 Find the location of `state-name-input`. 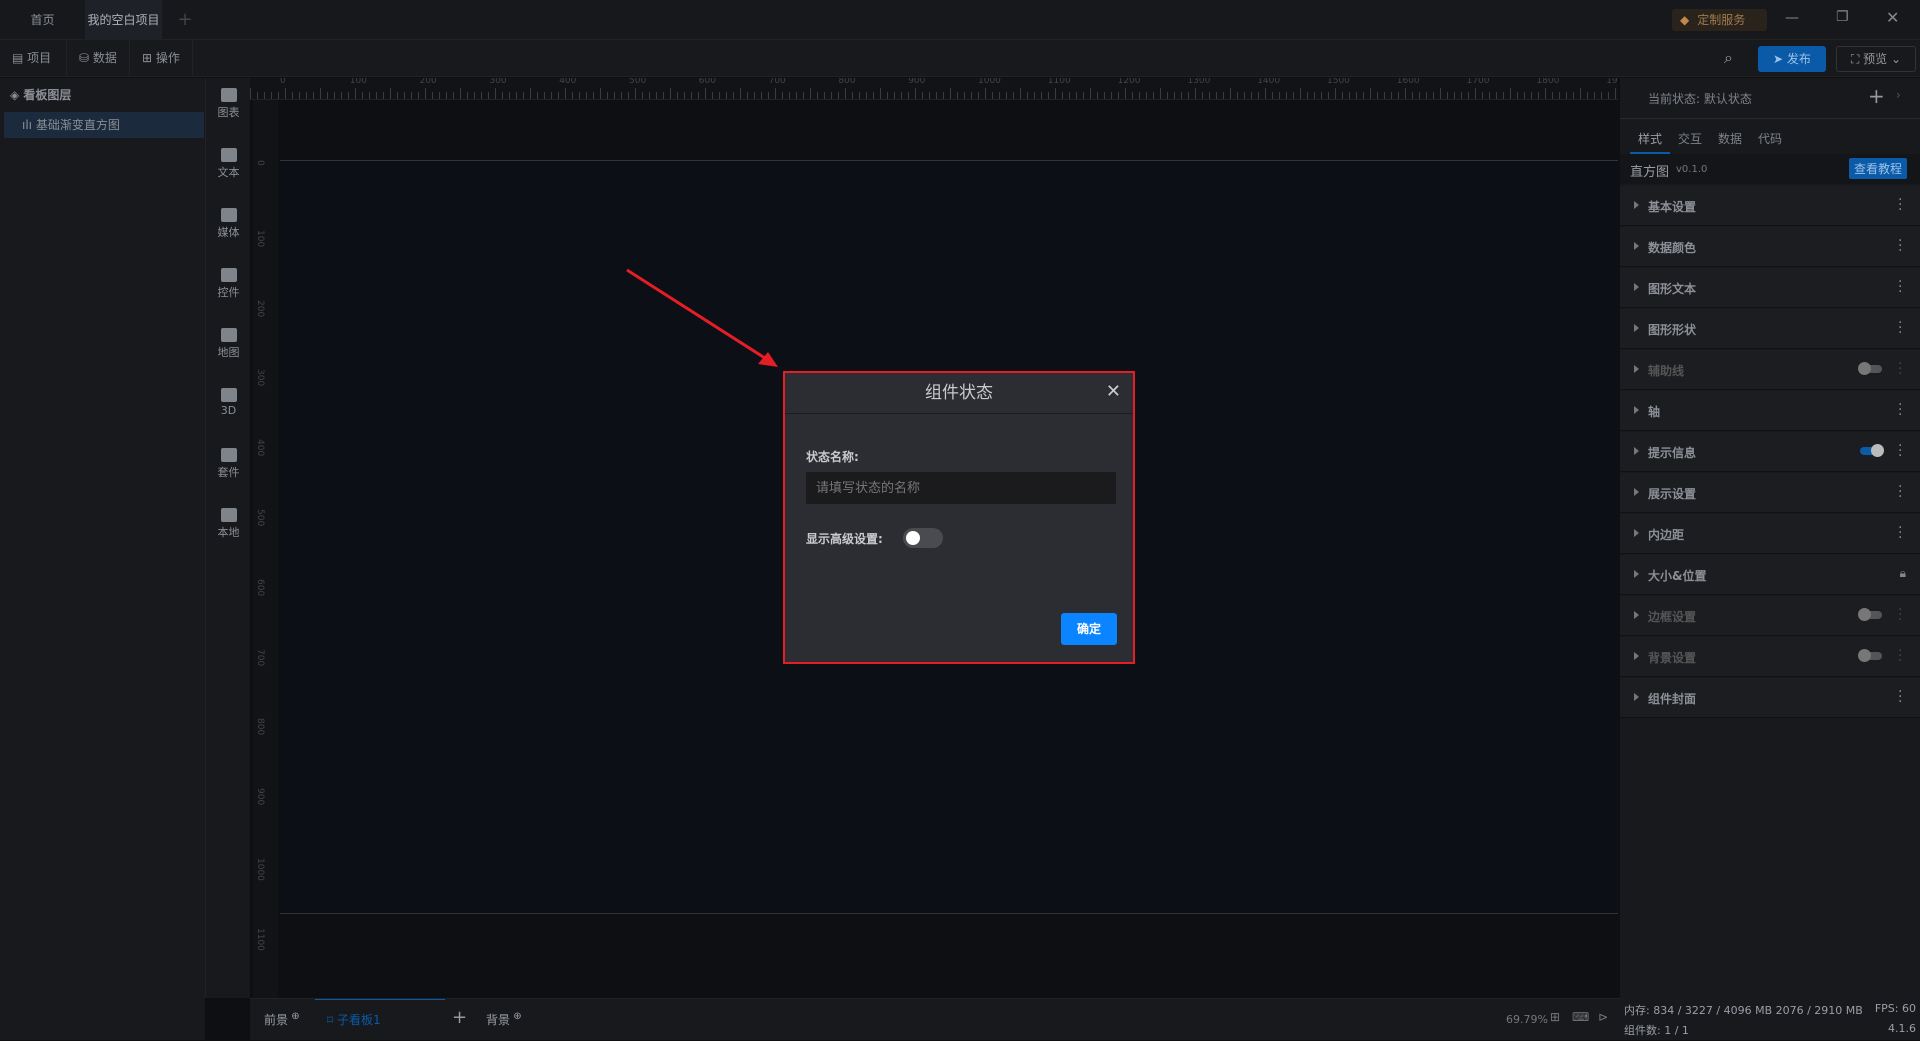

state-name-input is located at coordinates (961, 488).